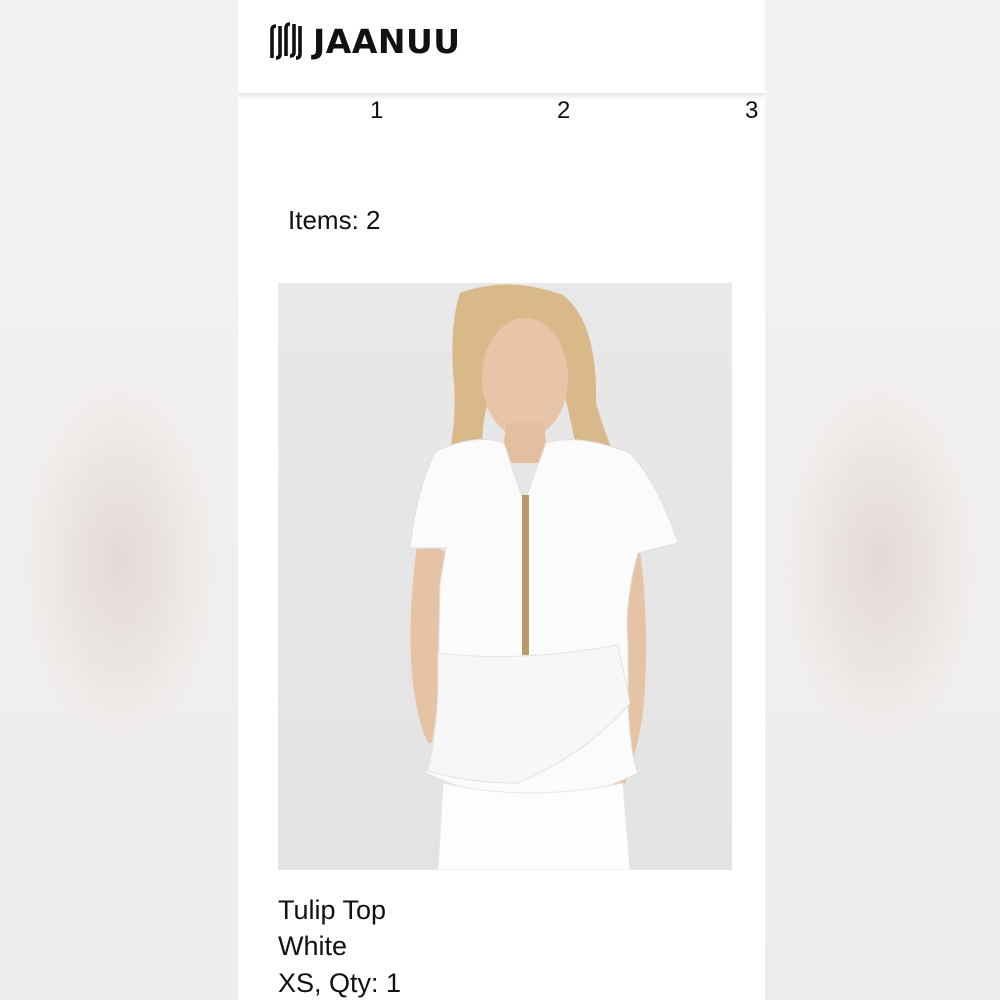 This screenshot has width=1000, height=1000. What do you see at coordinates (376, 111) in the screenshot?
I see `page-1-link: 1` at bounding box center [376, 111].